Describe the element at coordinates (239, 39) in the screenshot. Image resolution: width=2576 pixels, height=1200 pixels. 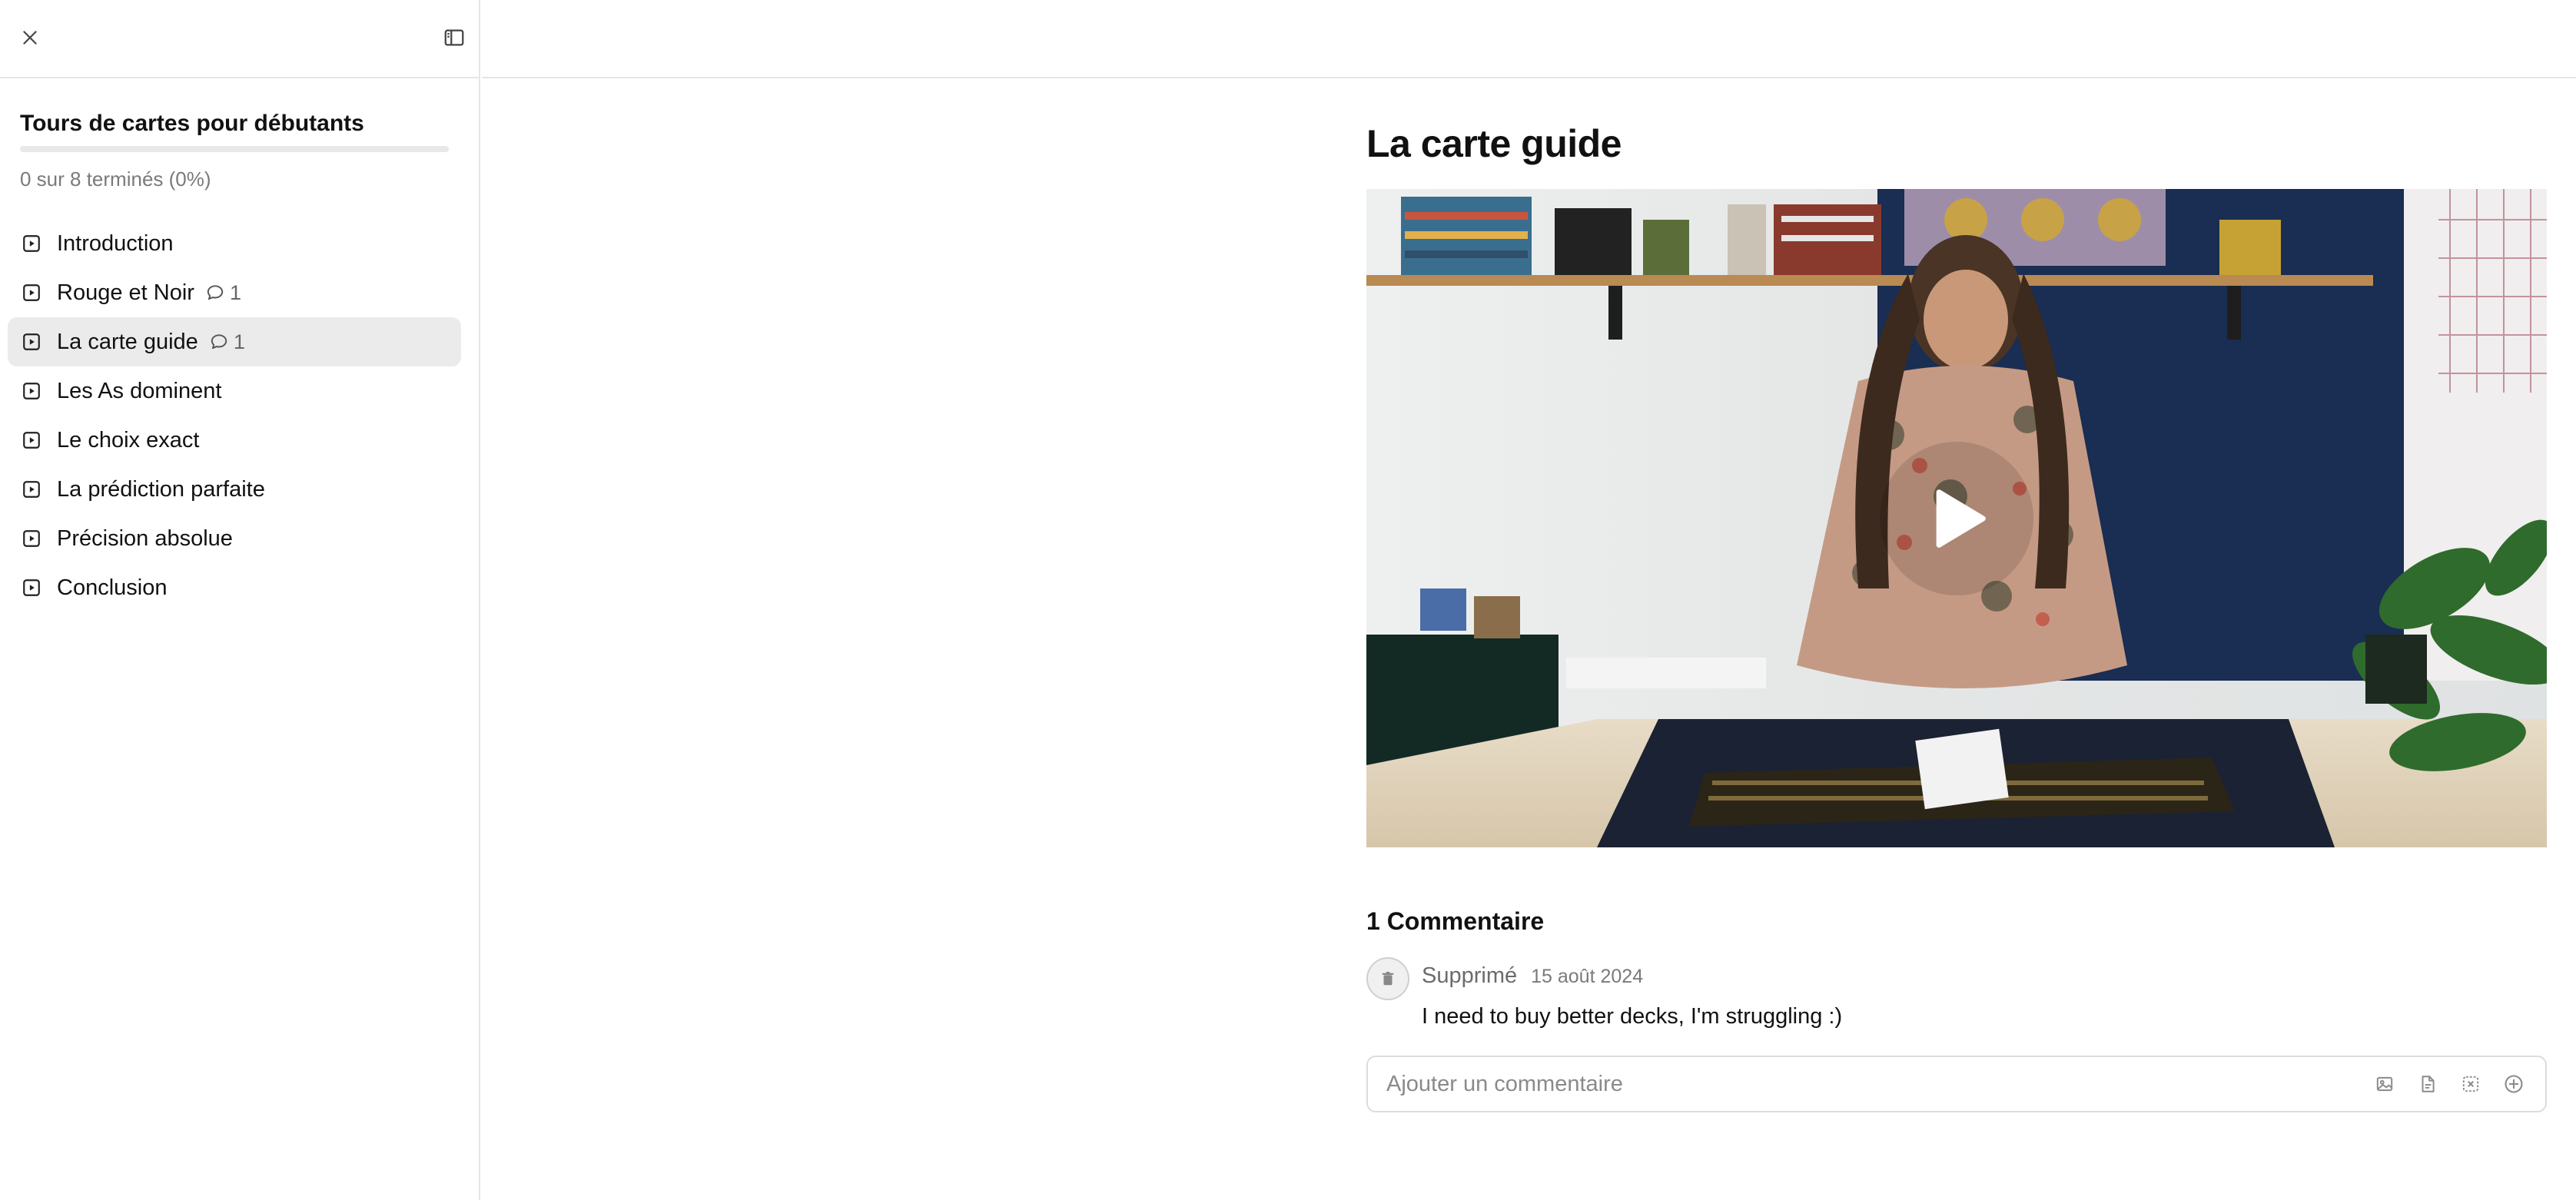
I see `sidebar-header` at that location.